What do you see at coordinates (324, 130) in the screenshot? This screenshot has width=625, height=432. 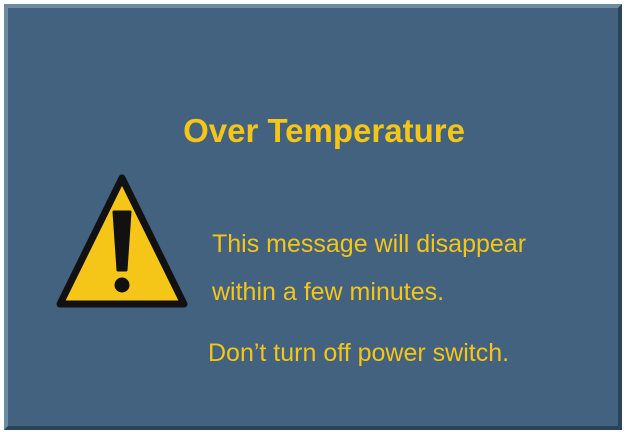 I see `dialog-title: Over Temperature` at bounding box center [324, 130].